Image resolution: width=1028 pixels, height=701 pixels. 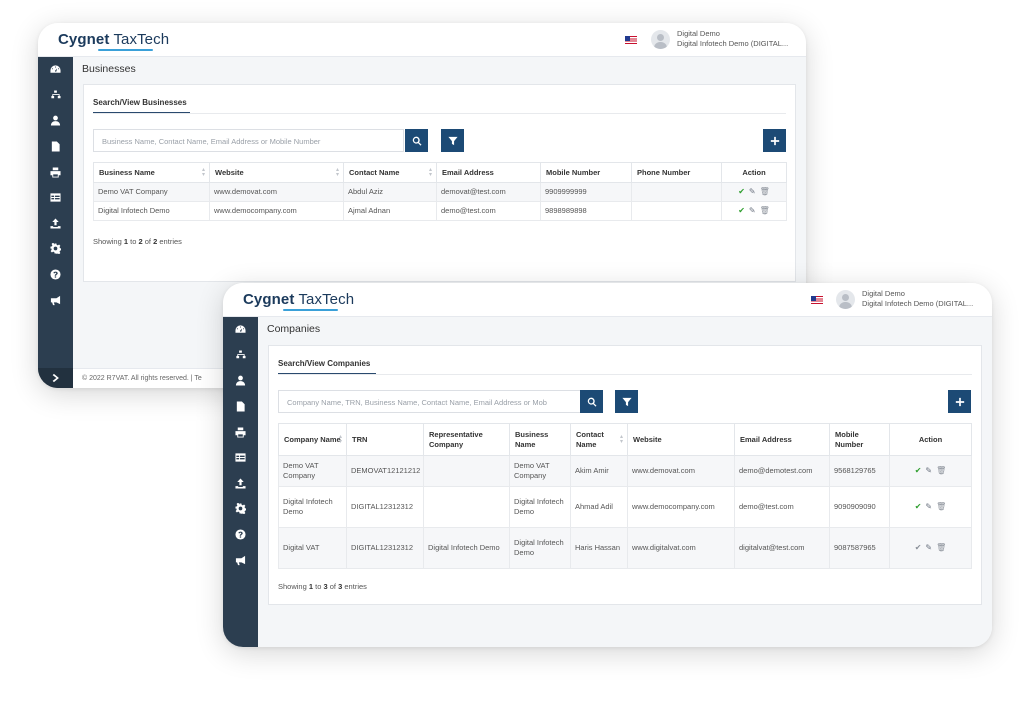 I want to click on add-company-button, so click(x=959, y=401).